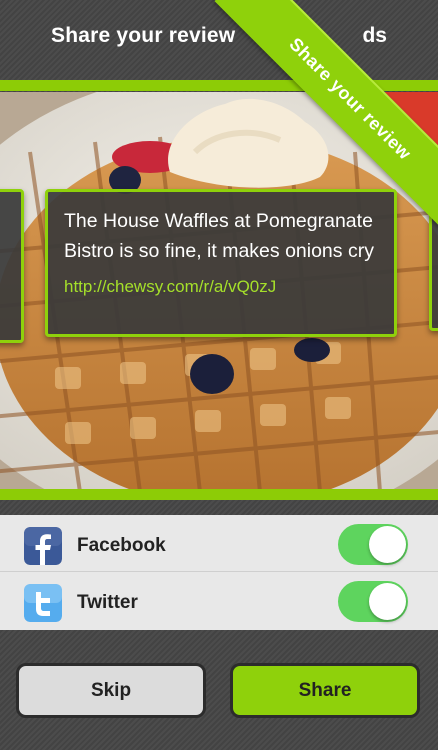  What do you see at coordinates (111, 690) in the screenshot?
I see `skip-button: Skip` at bounding box center [111, 690].